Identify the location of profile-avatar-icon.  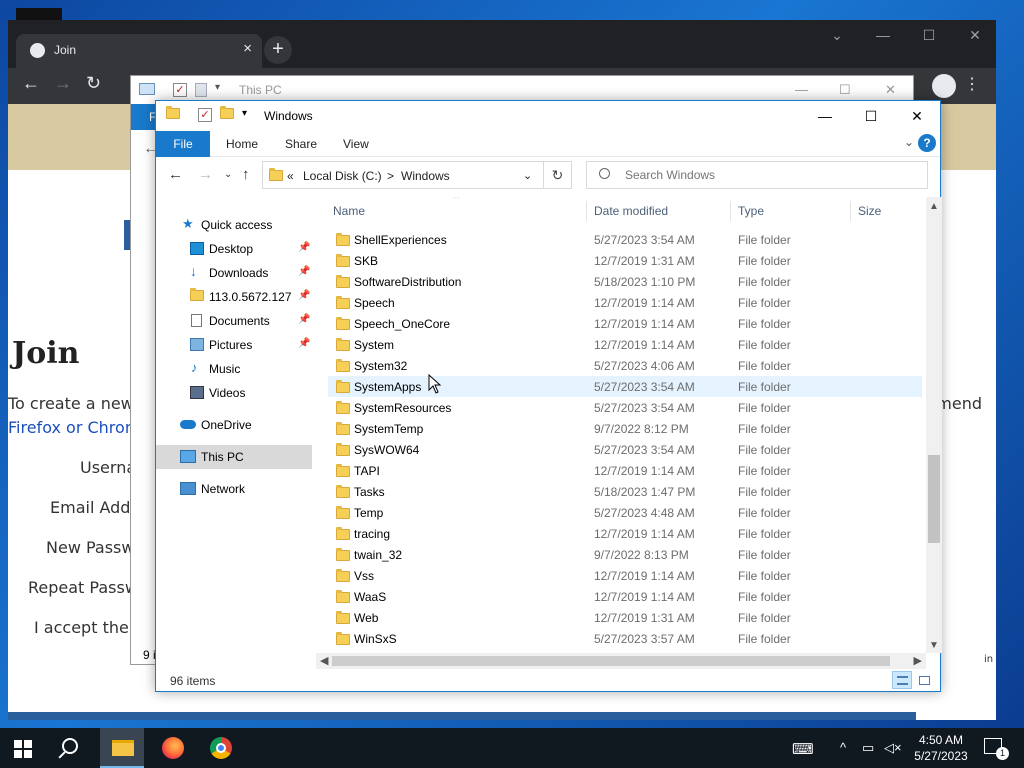
(944, 86).